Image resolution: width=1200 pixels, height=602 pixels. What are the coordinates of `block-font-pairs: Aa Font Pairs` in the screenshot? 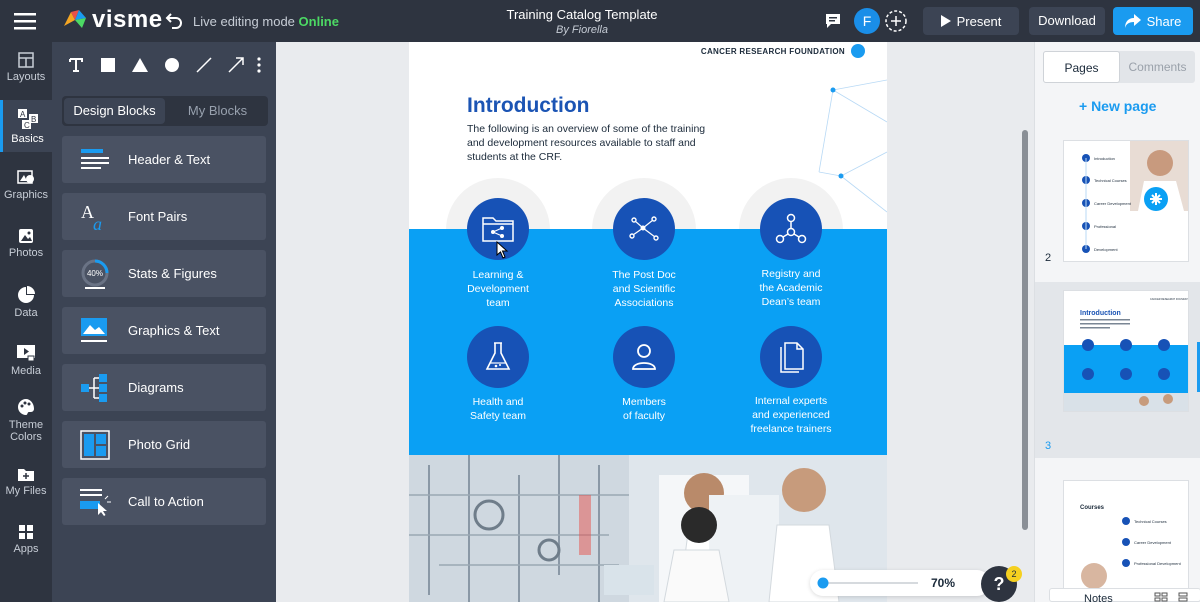 It's located at (164, 216).